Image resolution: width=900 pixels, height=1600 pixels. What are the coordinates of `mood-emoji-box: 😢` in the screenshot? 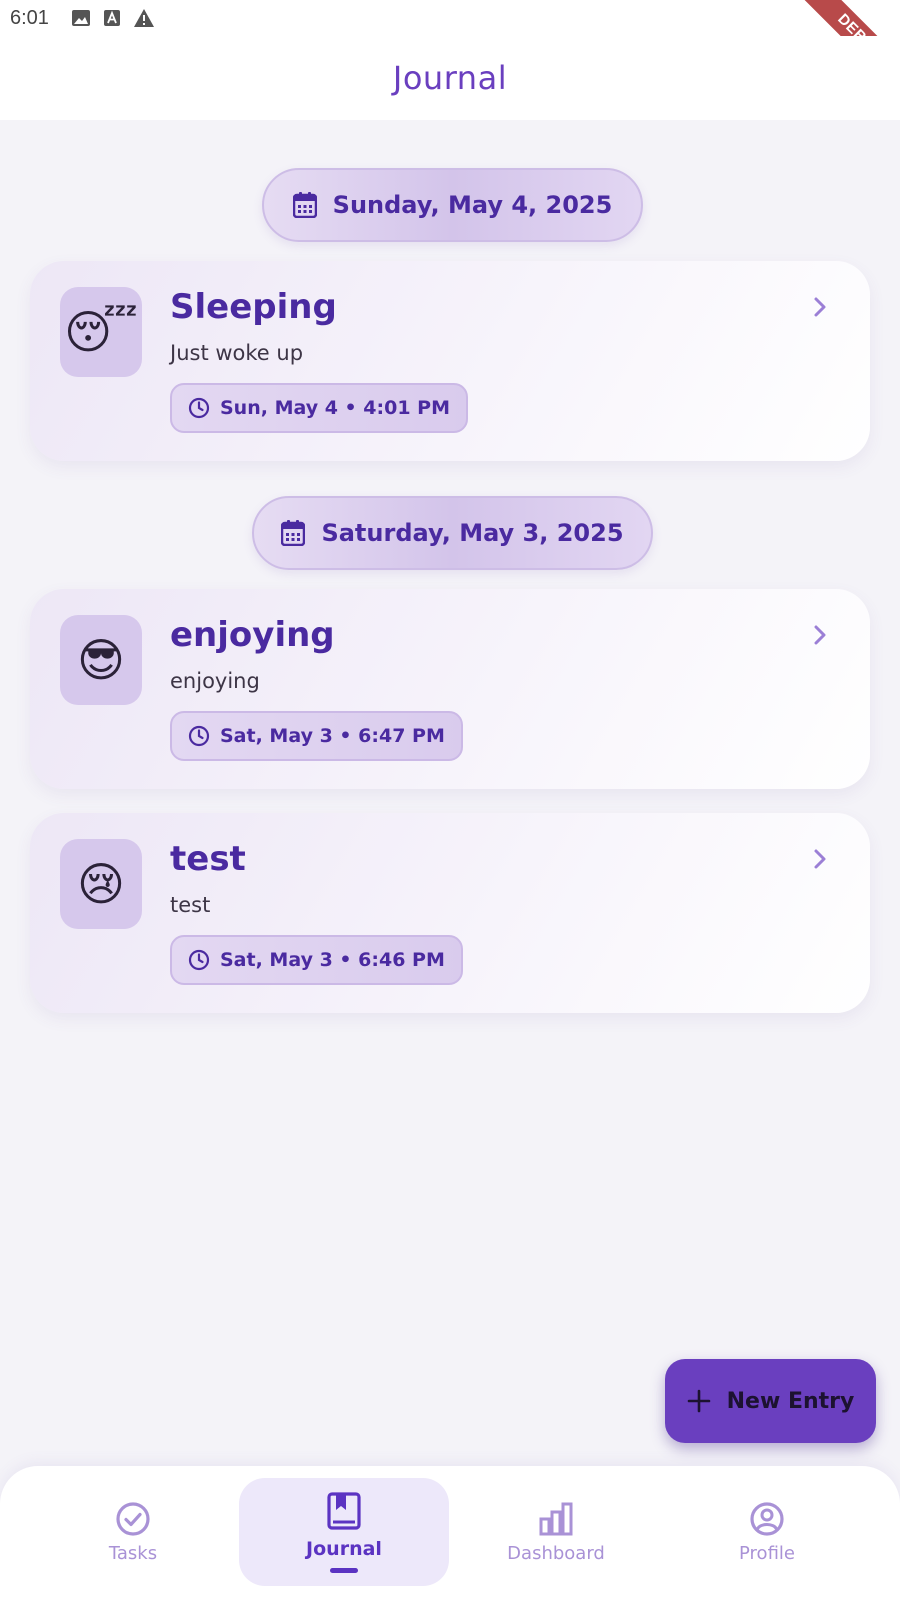 It's located at (101, 884).